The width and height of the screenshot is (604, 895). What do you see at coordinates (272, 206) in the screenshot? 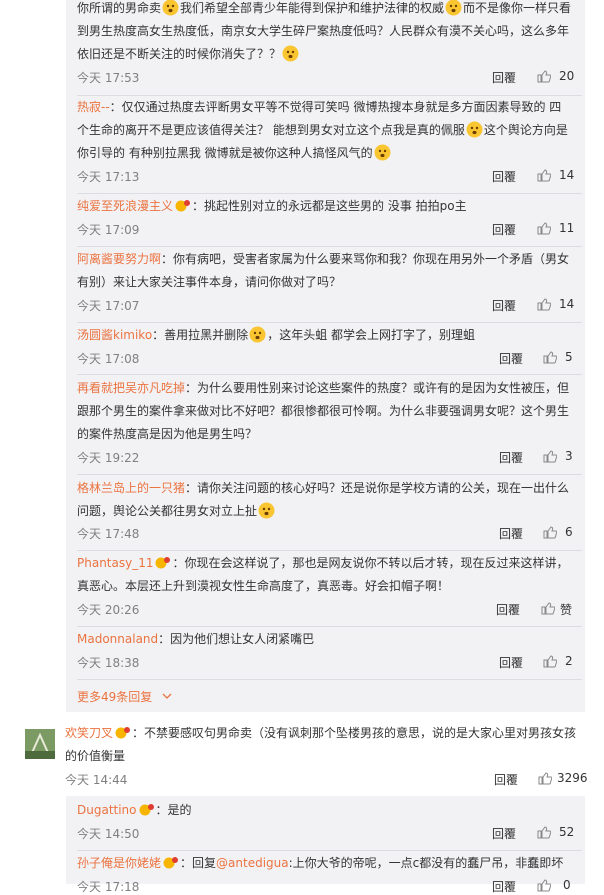
I see `comment-text: 纯爱至死浪漫主义 ：挑起性别对立的永远都是这些男的 没事 拍拍po主` at bounding box center [272, 206].